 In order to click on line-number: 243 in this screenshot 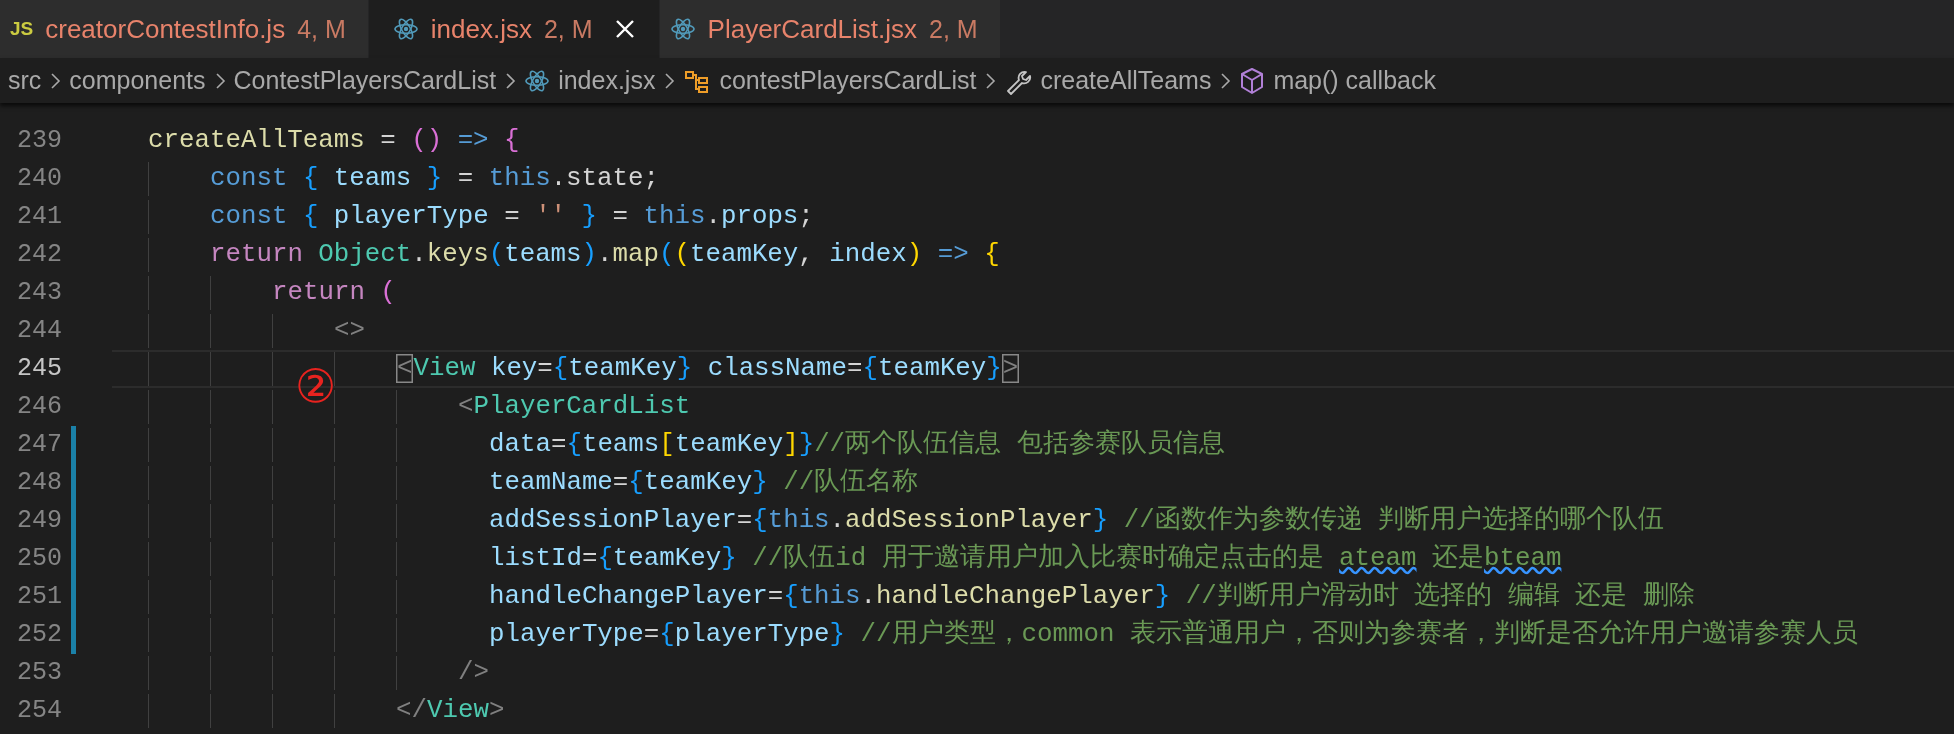, I will do `click(39, 293)`.